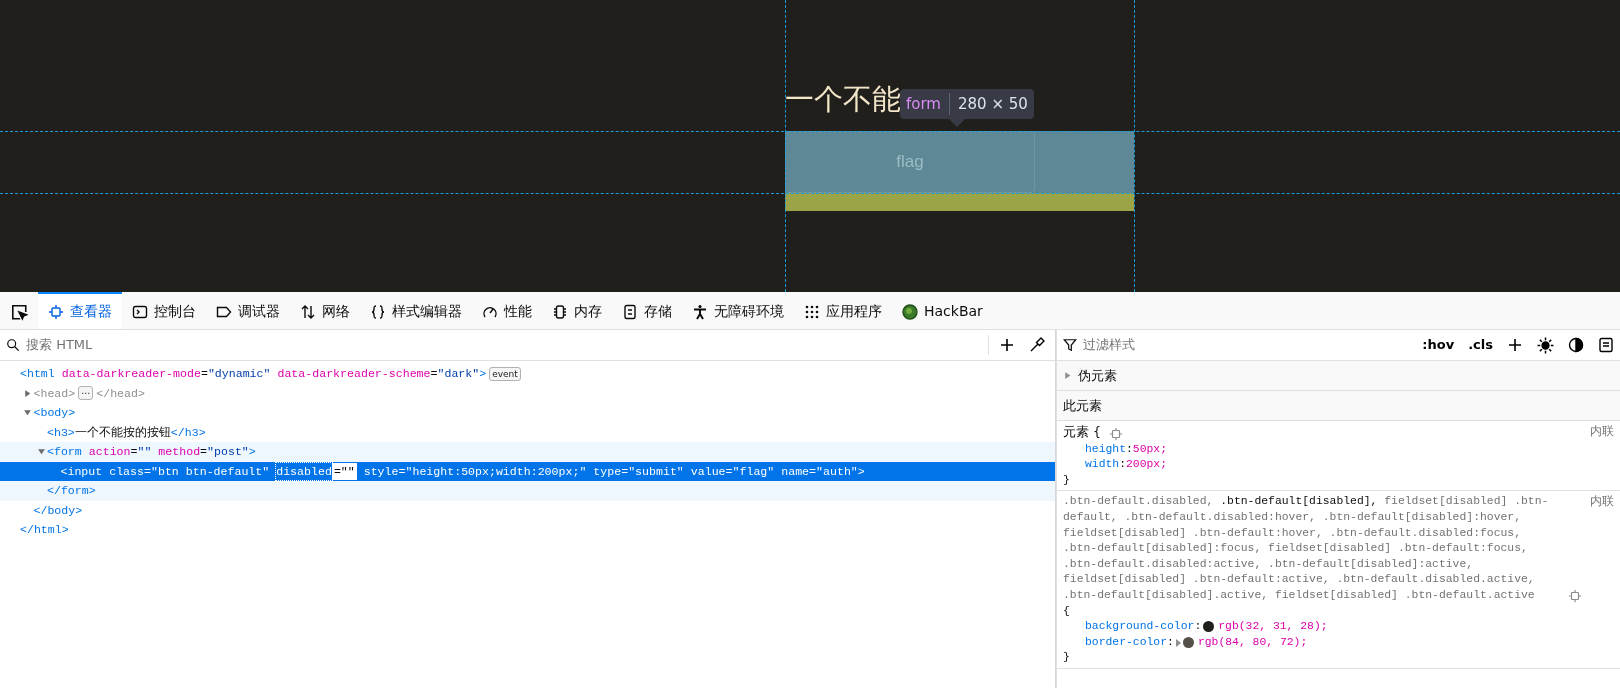  I want to click on person-icon, so click(700, 311).